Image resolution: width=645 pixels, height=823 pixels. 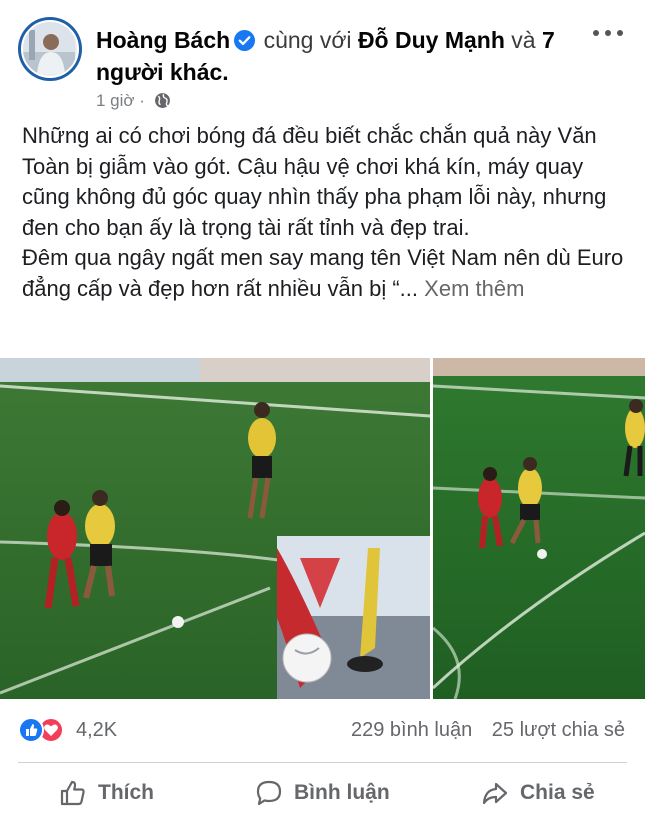 I want to click on comment-count: 229 bình luận, so click(x=411, y=730).